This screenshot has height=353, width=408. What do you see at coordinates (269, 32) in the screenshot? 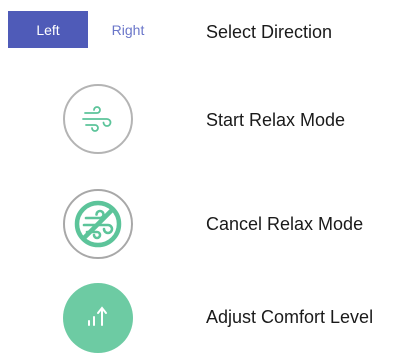
I see `select-direction-label: Select Direction` at bounding box center [269, 32].